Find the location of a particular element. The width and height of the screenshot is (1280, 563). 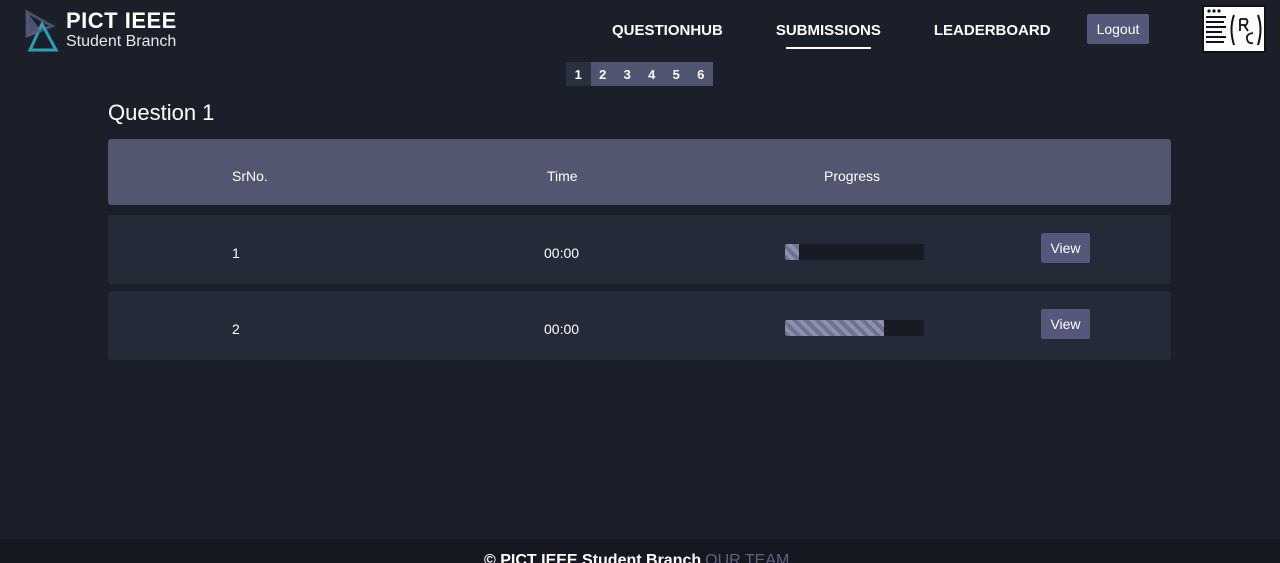

page-6-button: 6 is located at coordinates (700, 74).